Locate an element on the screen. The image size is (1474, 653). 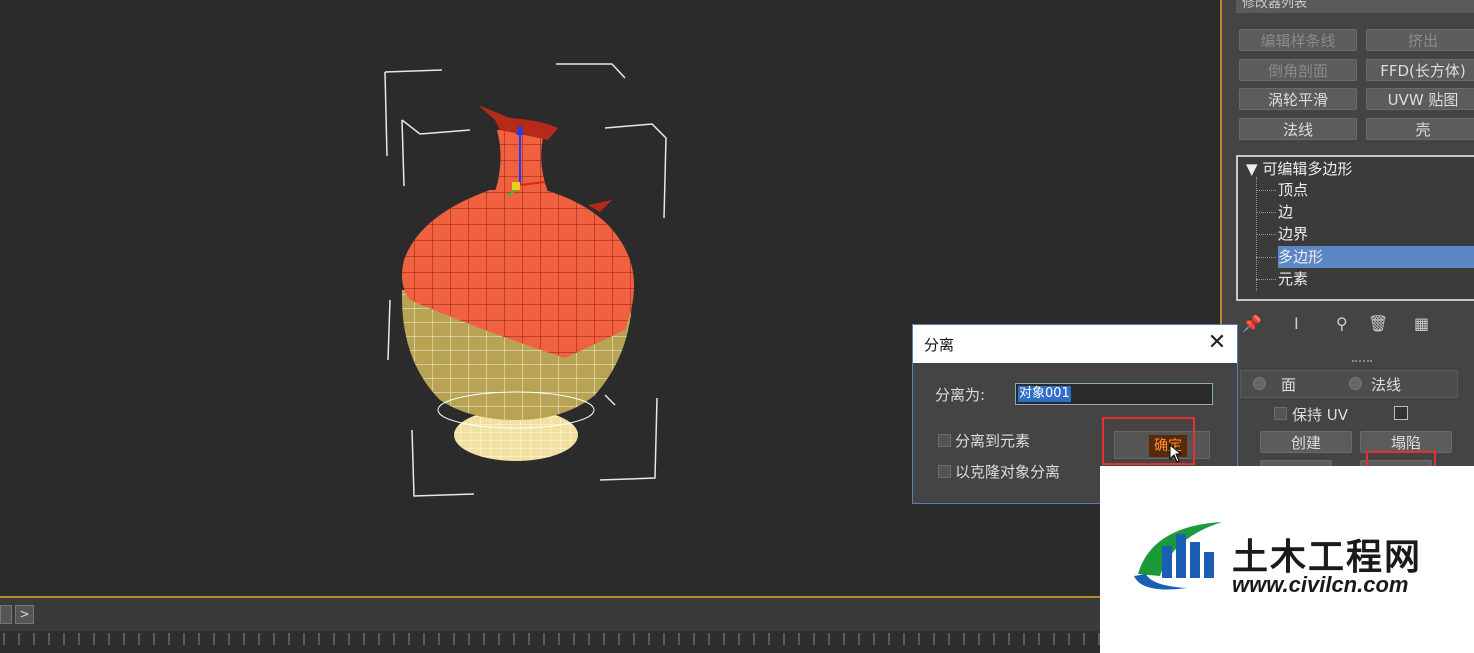
modifier-button-ffd-box: FFD(长方体) is located at coordinates (1420, 70).